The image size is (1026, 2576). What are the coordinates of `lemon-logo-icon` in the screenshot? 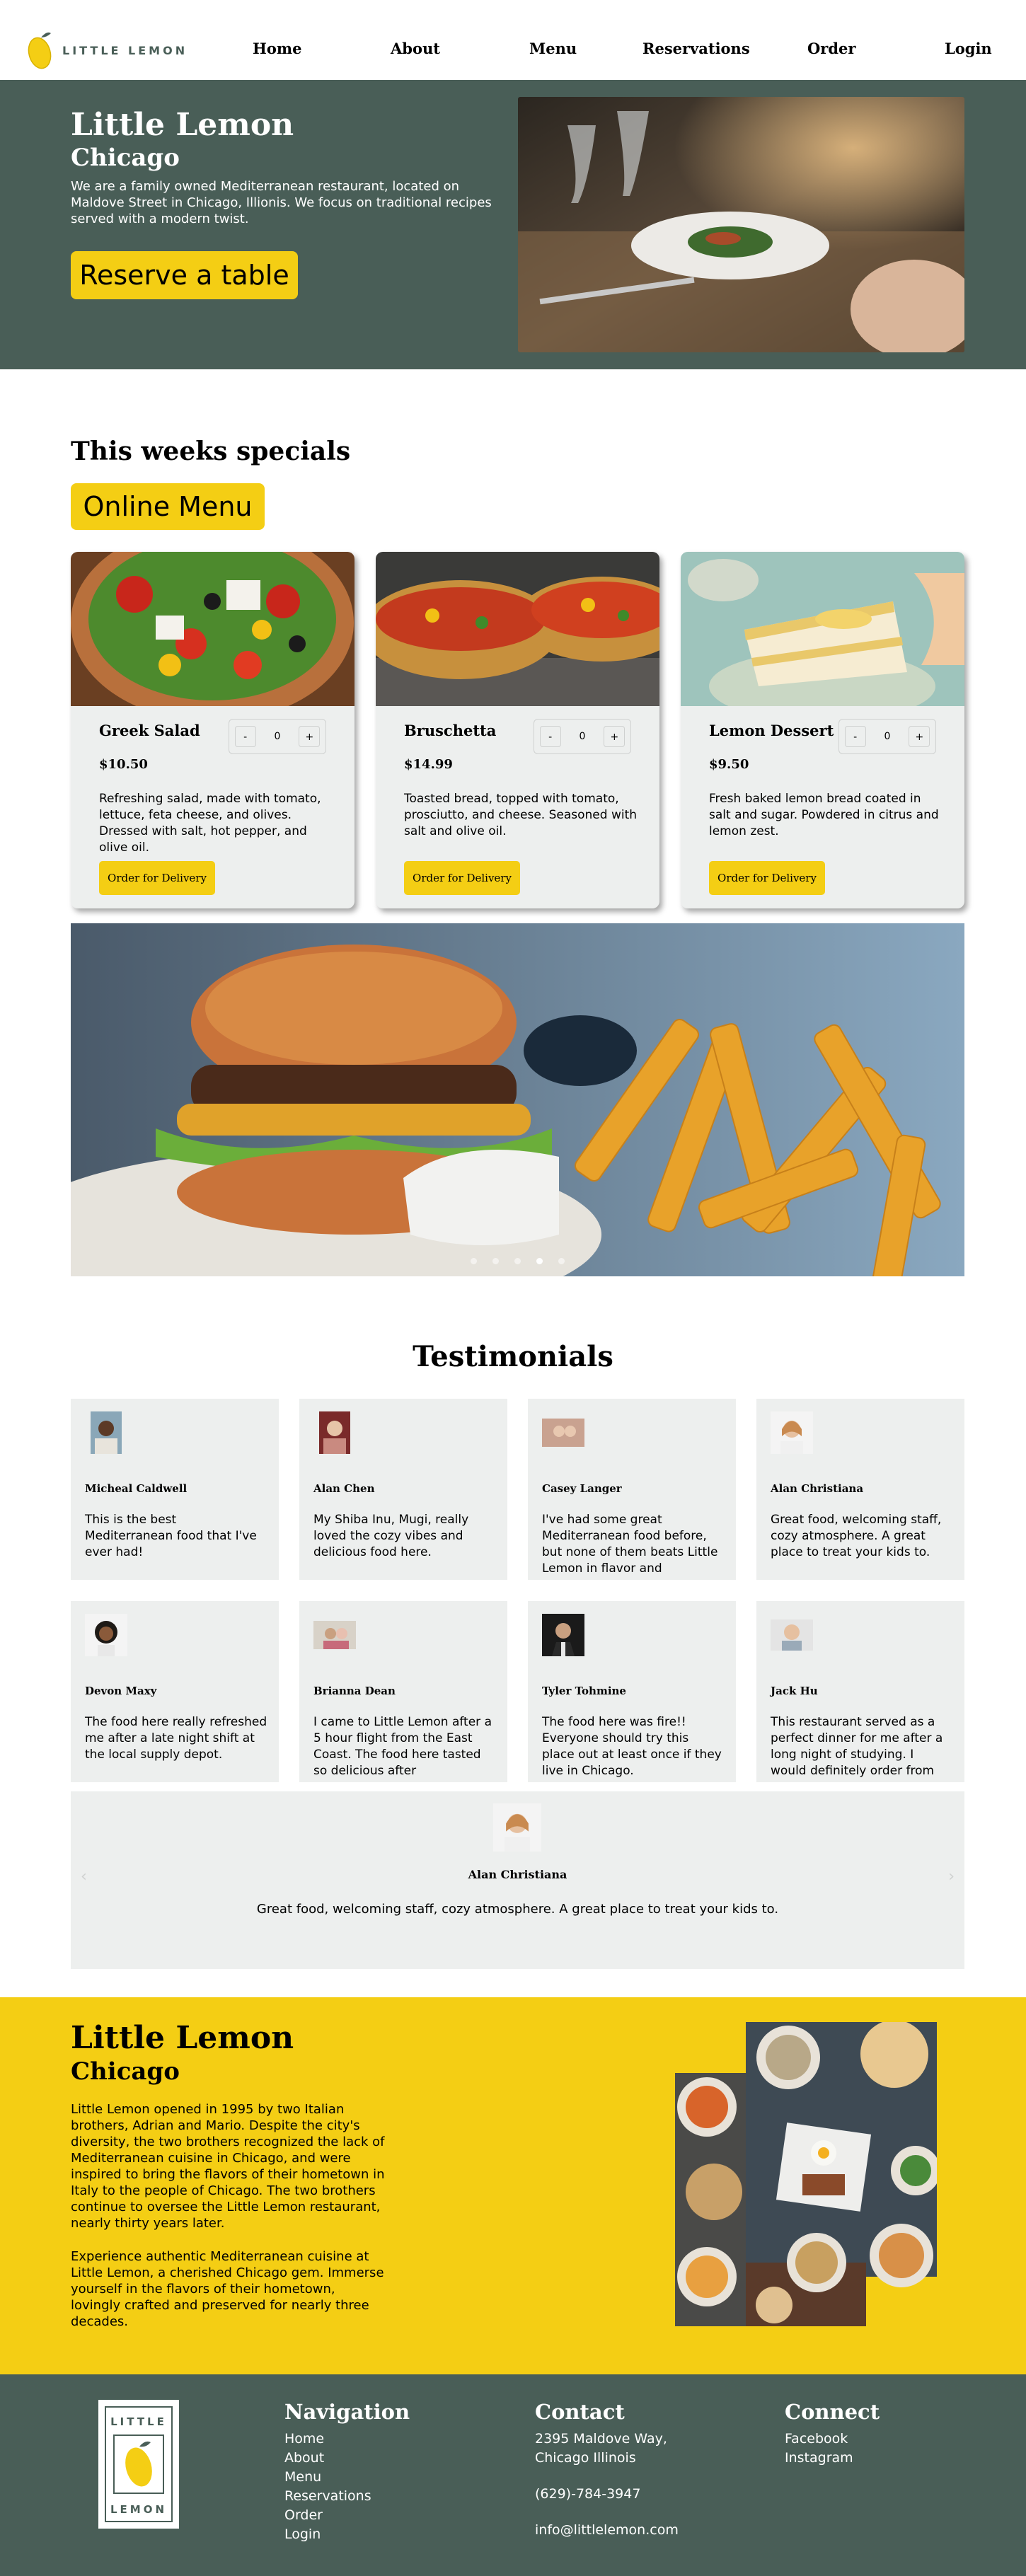 It's located at (40, 50).